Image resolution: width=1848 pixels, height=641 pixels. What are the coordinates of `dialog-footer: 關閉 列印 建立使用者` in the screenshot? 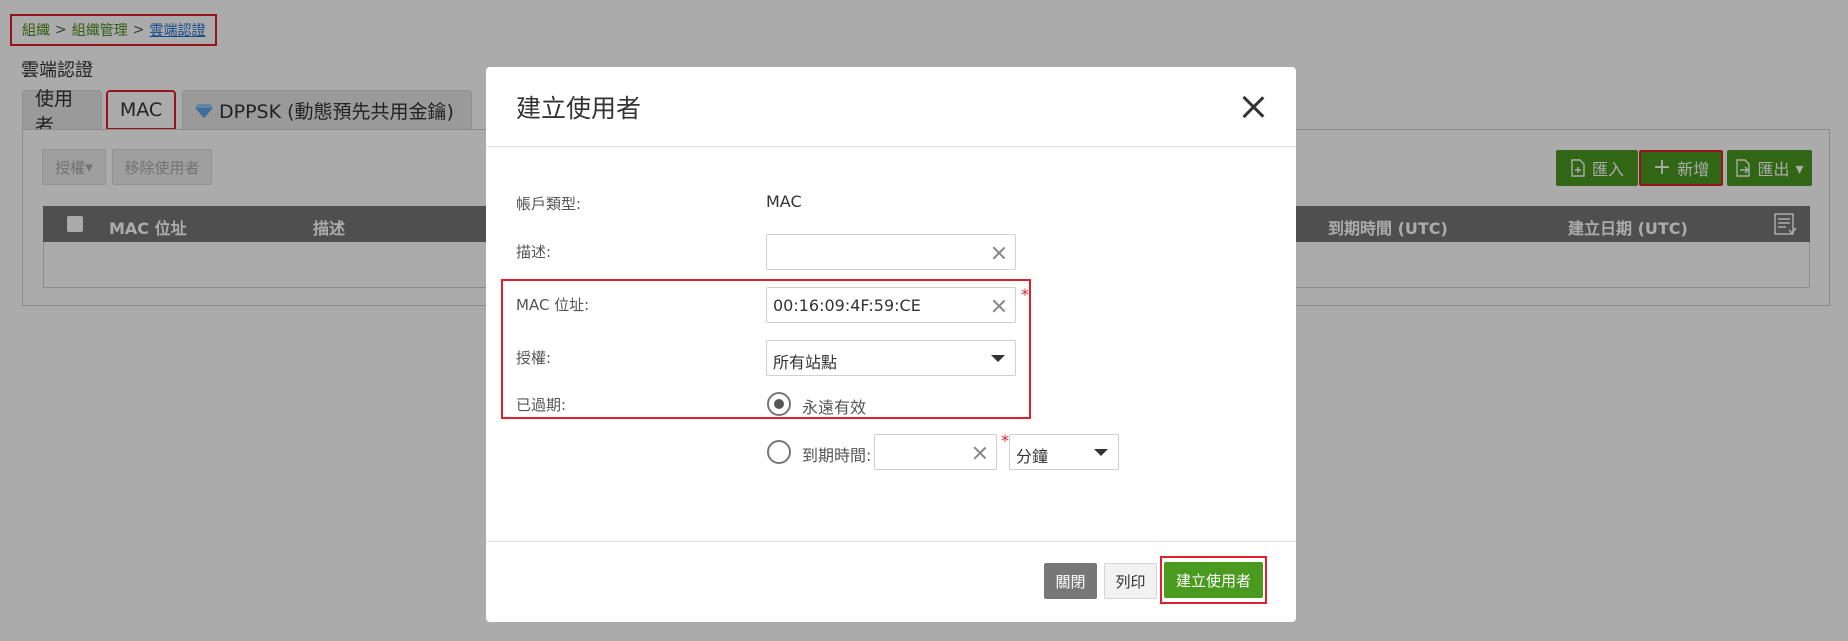 It's located at (891, 581).